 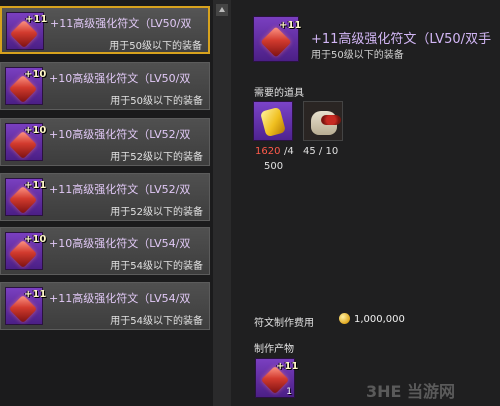 What do you see at coordinates (121, 23) in the screenshot?
I see `item-title: +11高级强化符文（LV50/双` at bounding box center [121, 23].